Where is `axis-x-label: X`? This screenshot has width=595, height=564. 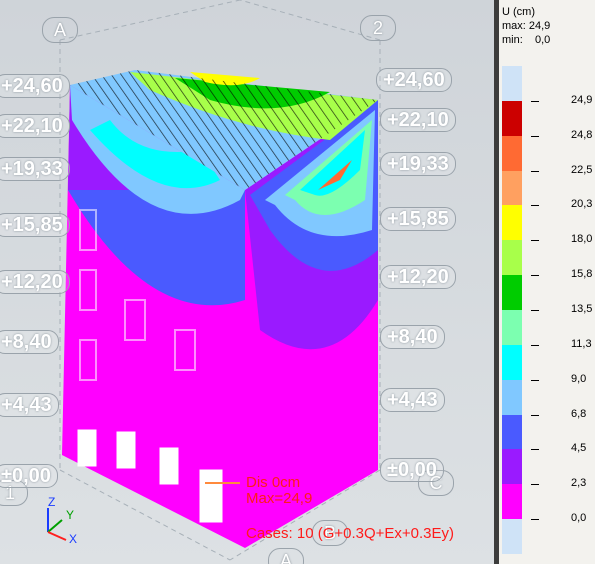 axis-x-label: X is located at coordinates (73, 539).